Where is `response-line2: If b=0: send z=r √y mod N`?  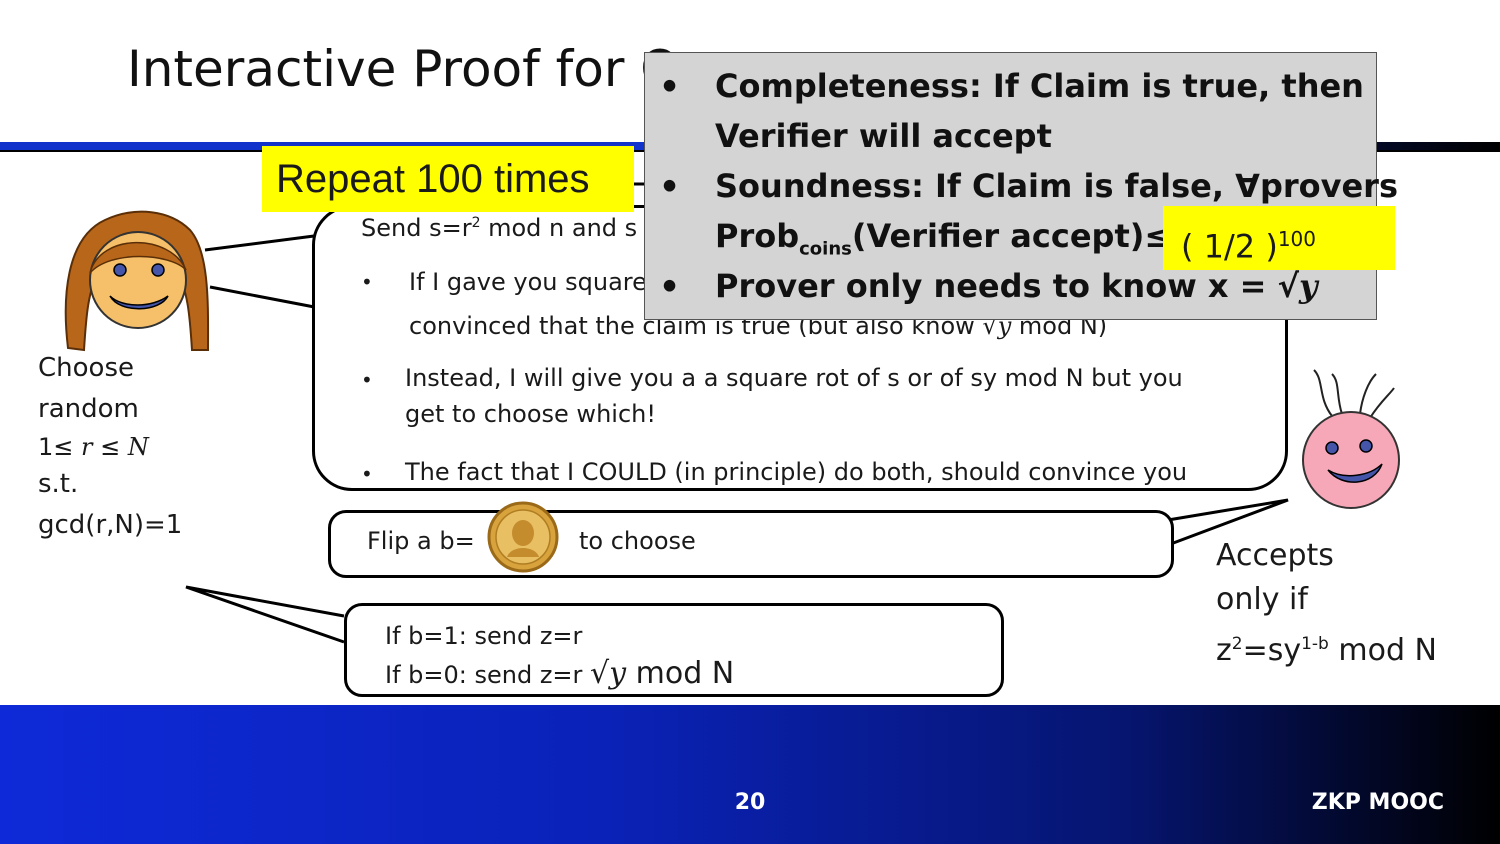
response-line2: If b=0: send z=r √y mod N is located at coordinates (559, 673).